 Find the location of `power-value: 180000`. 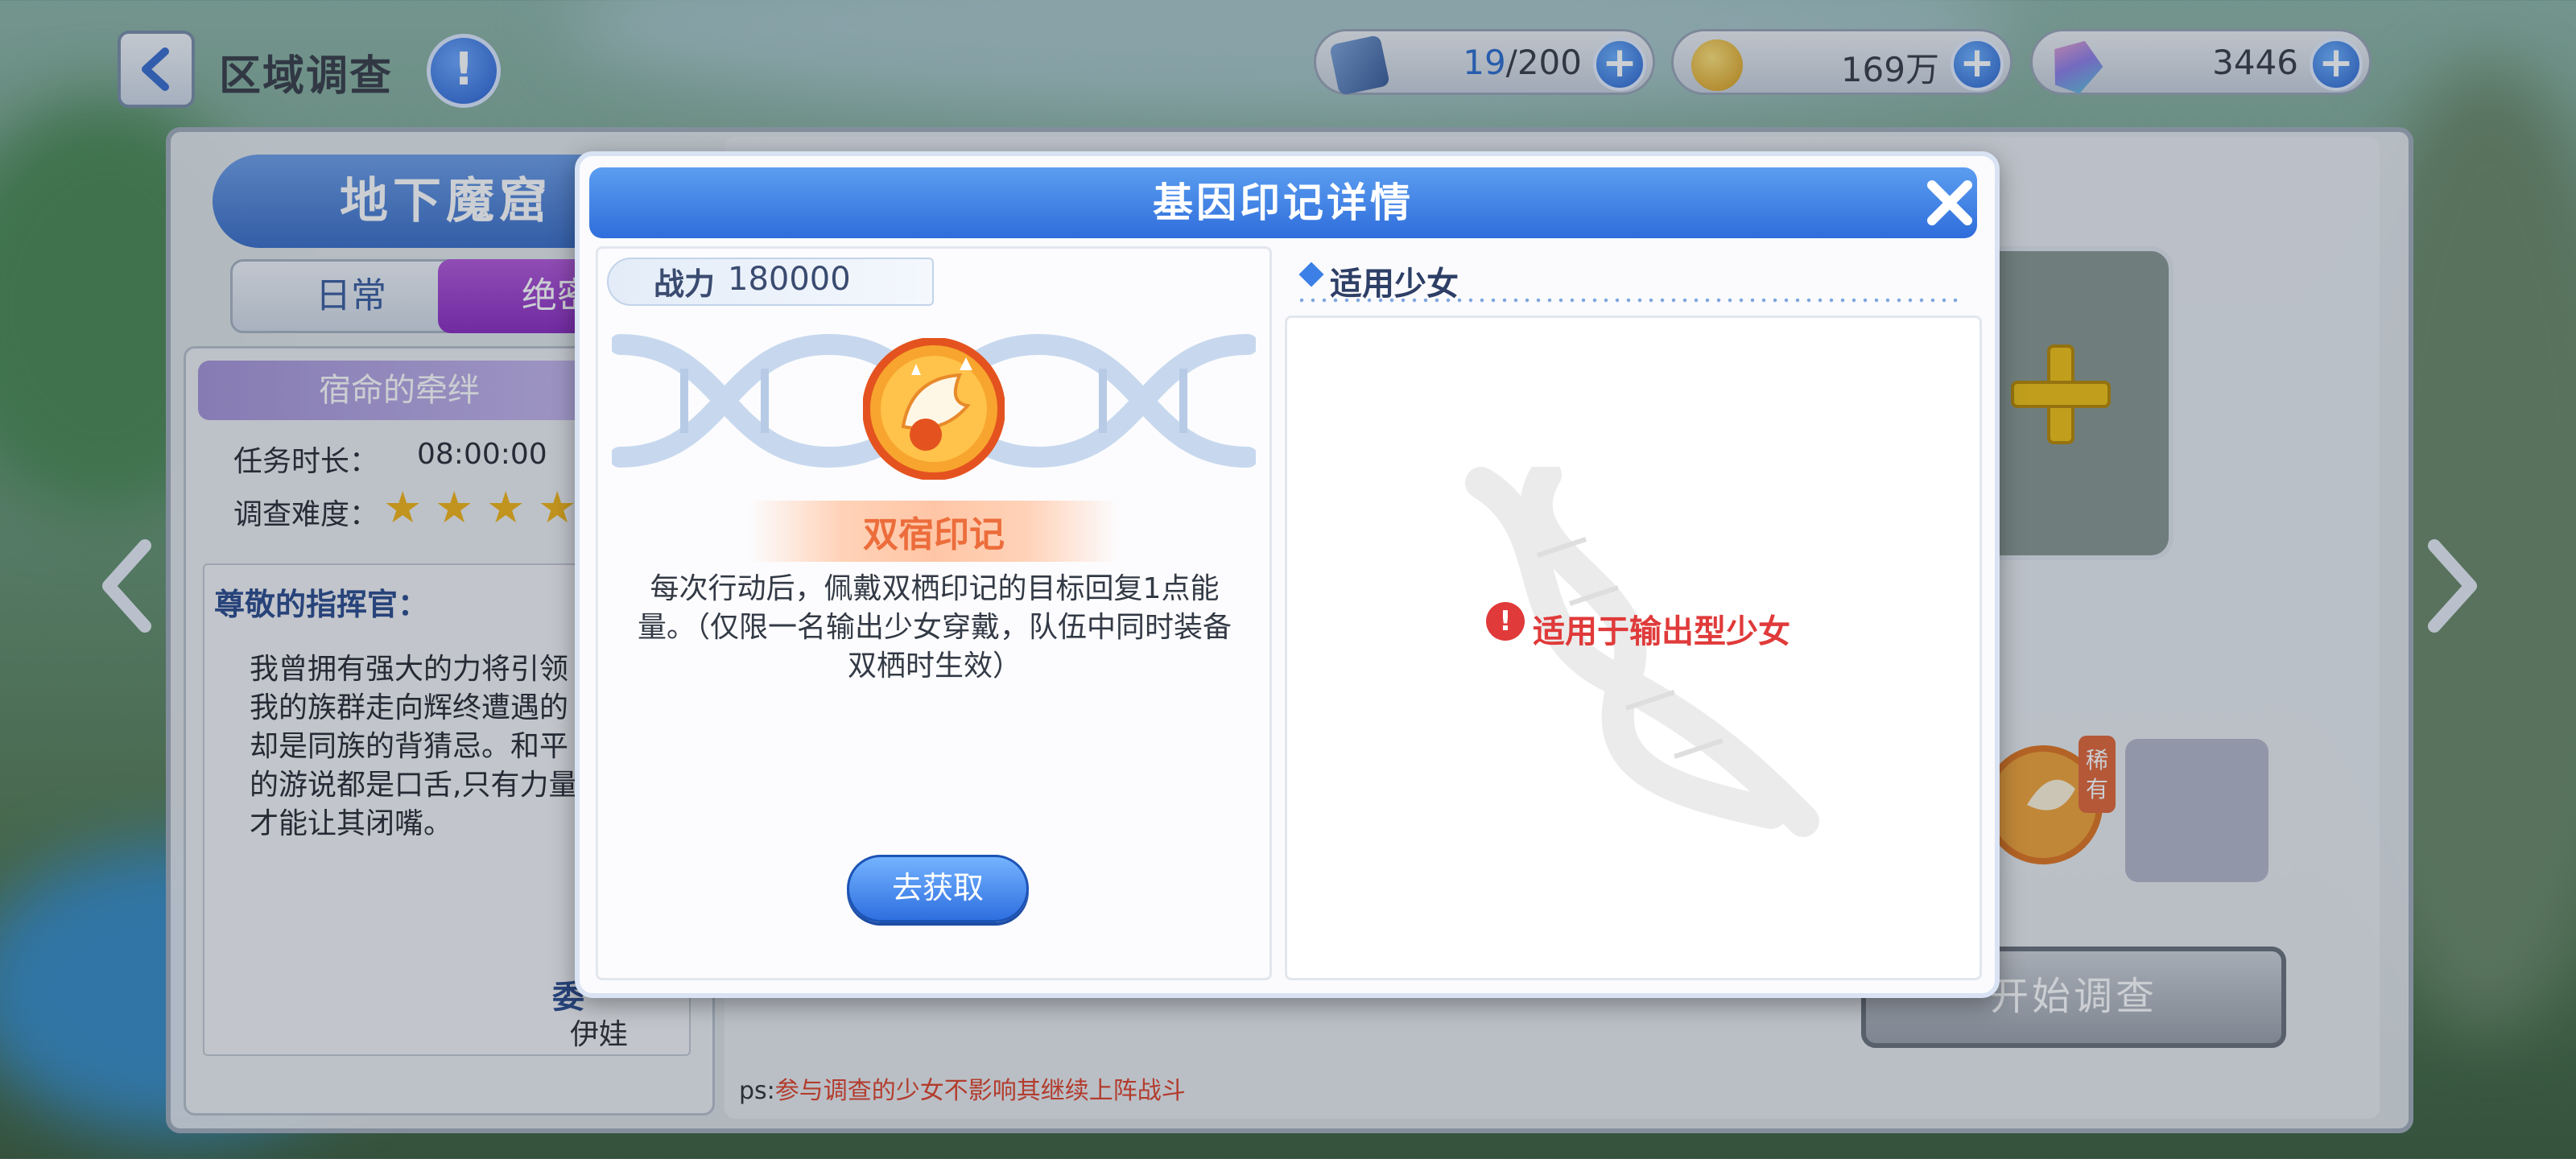

power-value: 180000 is located at coordinates (789, 279).